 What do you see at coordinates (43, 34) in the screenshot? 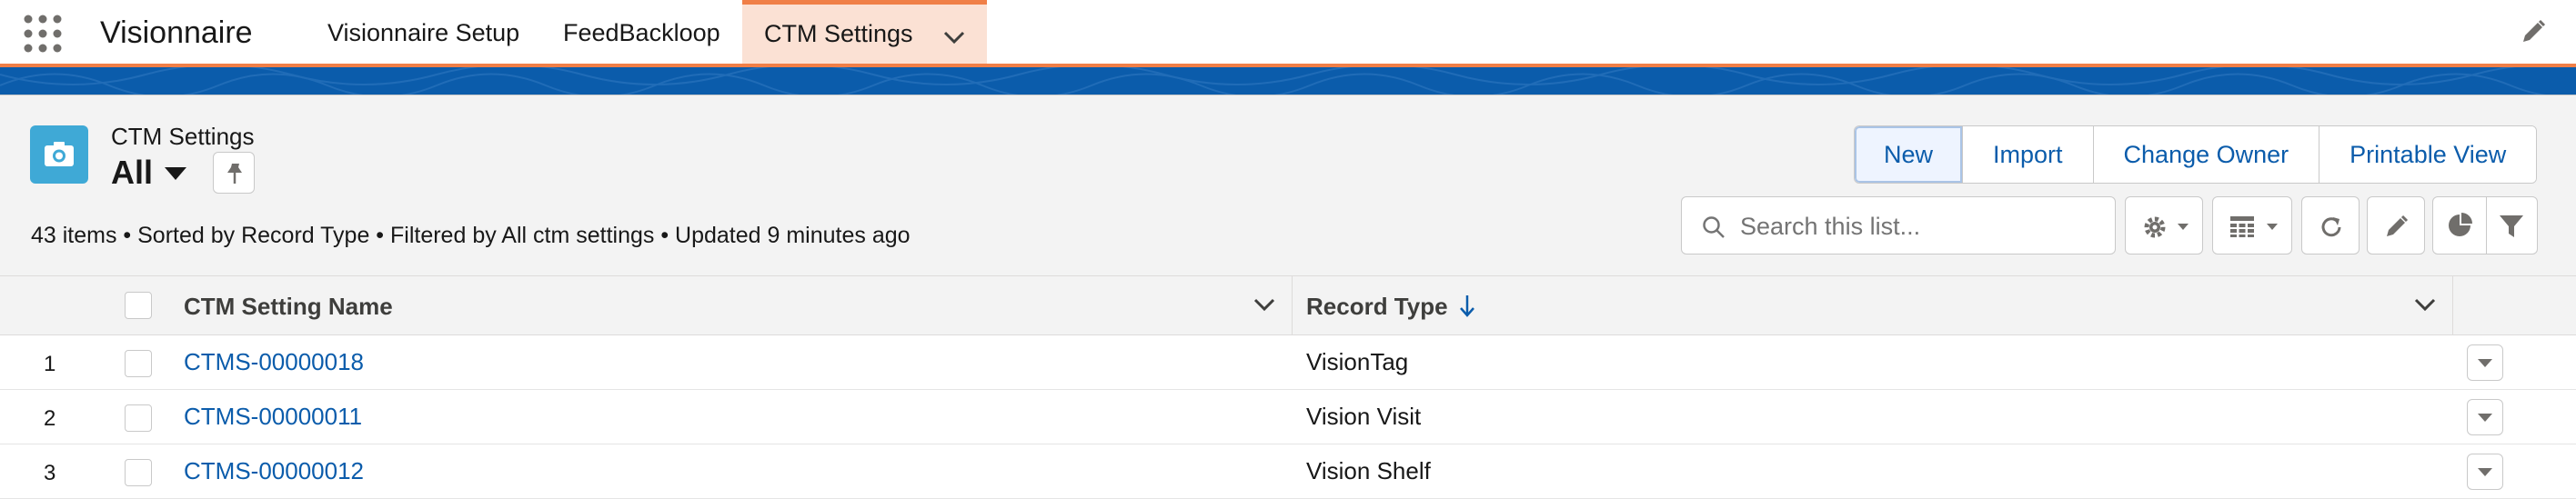
I see `app-launcher-icon` at bounding box center [43, 34].